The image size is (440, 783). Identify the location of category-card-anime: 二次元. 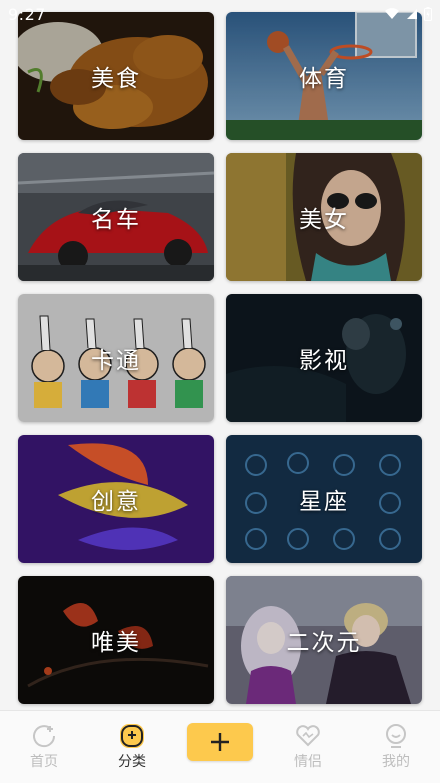
(324, 640).